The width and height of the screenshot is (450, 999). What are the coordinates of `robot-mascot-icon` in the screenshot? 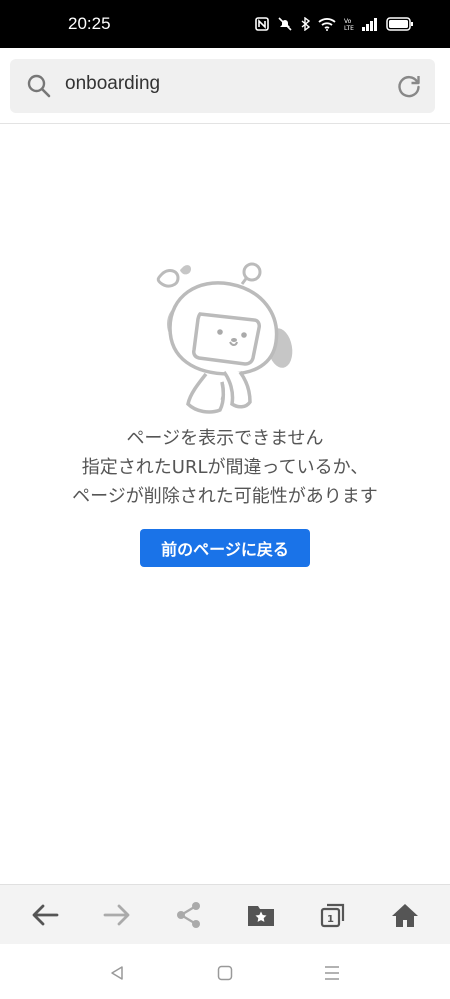 It's located at (225, 340).